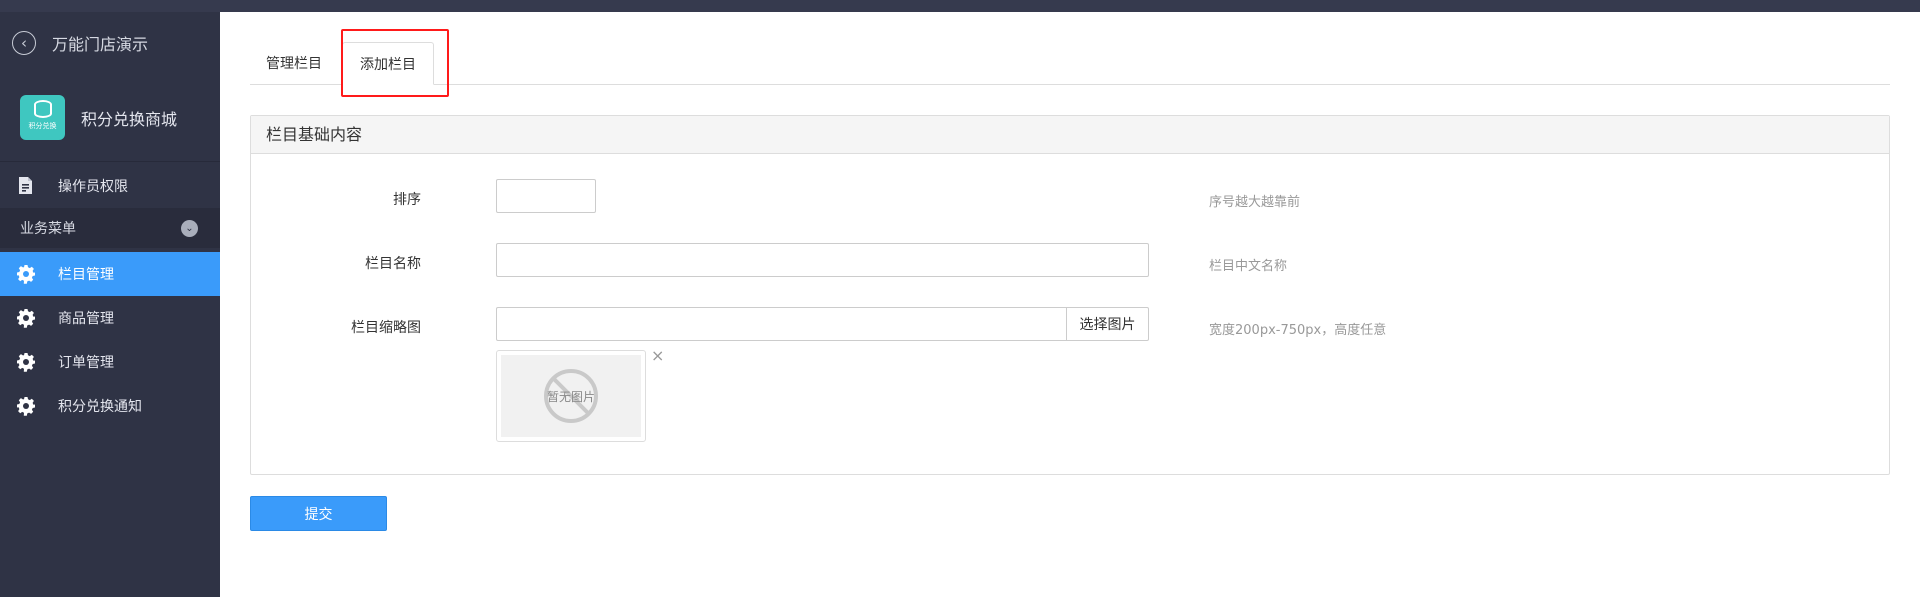 Image resolution: width=1920 pixels, height=597 pixels. What do you see at coordinates (781, 324) in the screenshot?
I see `thumbnail-input` at bounding box center [781, 324].